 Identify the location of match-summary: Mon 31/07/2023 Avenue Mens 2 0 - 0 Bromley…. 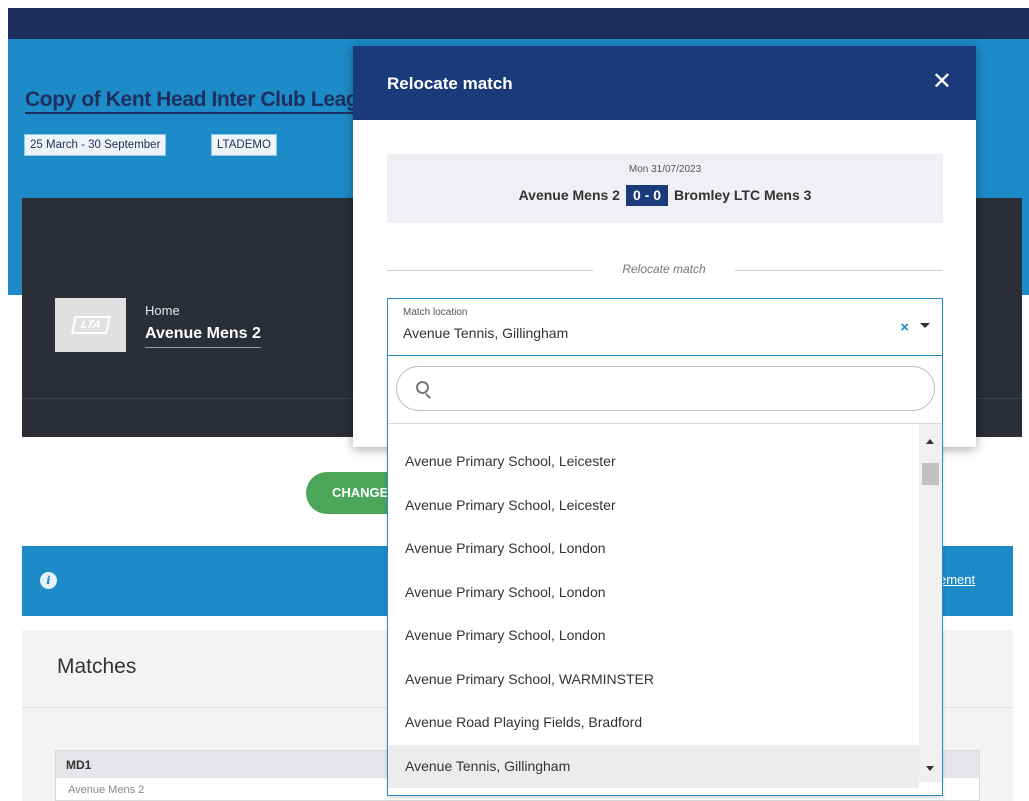
(665, 188).